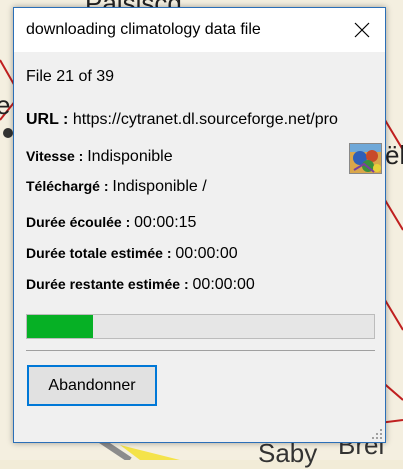 This screenshot has height=469, width=403. Describe the element at coordinates (99, 253) in the screenshot. I see `total-label: Durée totale estimée :` at that location.